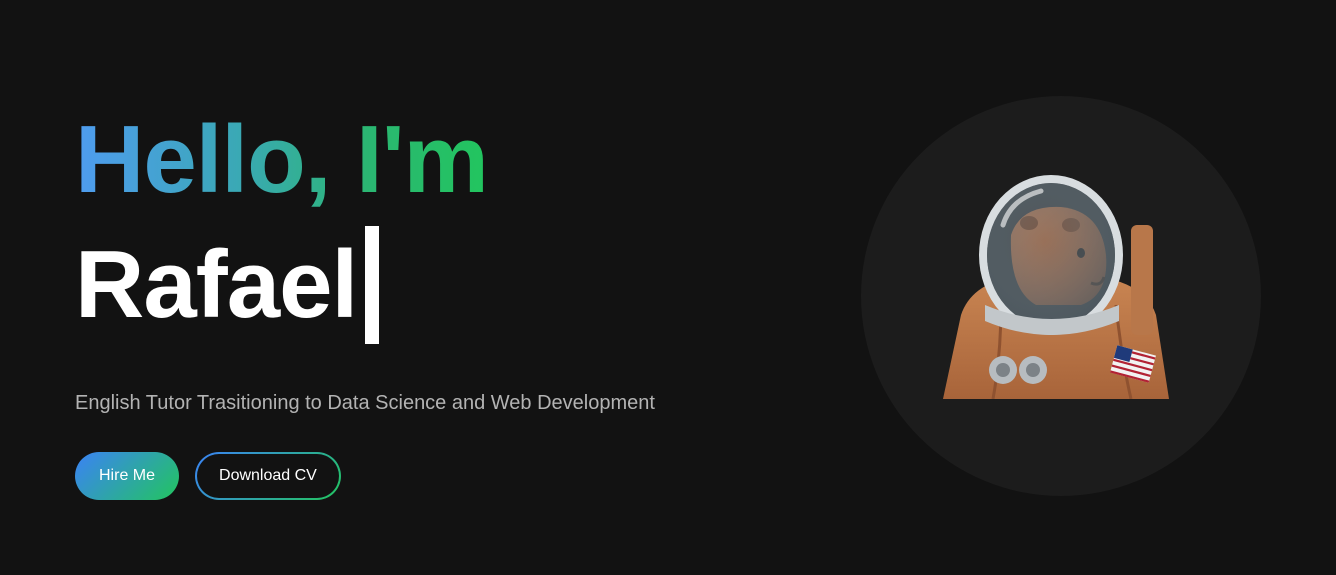  Describe the element at coordinates (282, 160) in the screenshot. I see `greeting-heading: Hello, I'm` at that location.